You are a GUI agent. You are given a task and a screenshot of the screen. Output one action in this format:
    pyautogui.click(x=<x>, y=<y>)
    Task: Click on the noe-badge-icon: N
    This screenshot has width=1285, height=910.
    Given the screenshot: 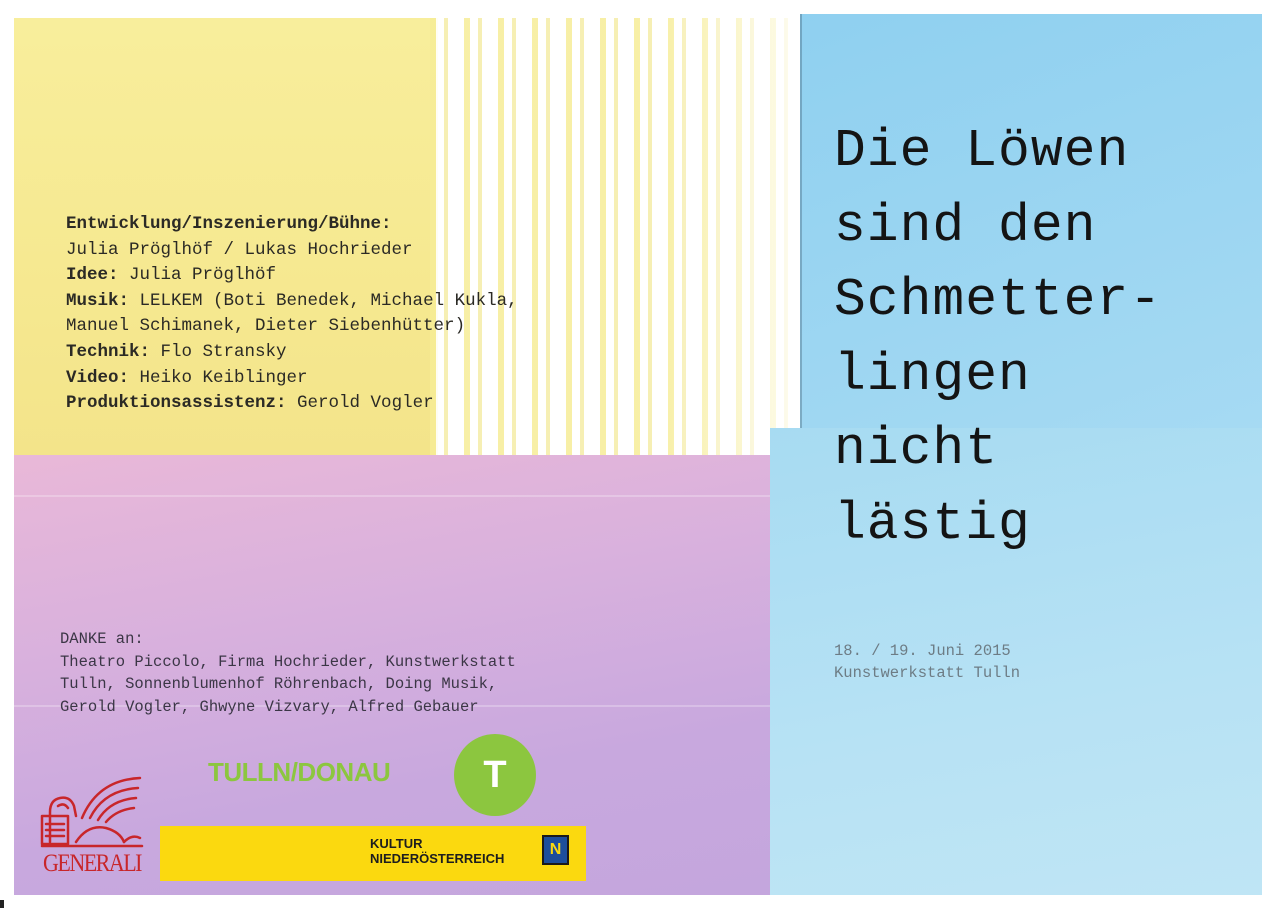 What is the action you would take?
    pyautogui.click(x=555, y=850)
    